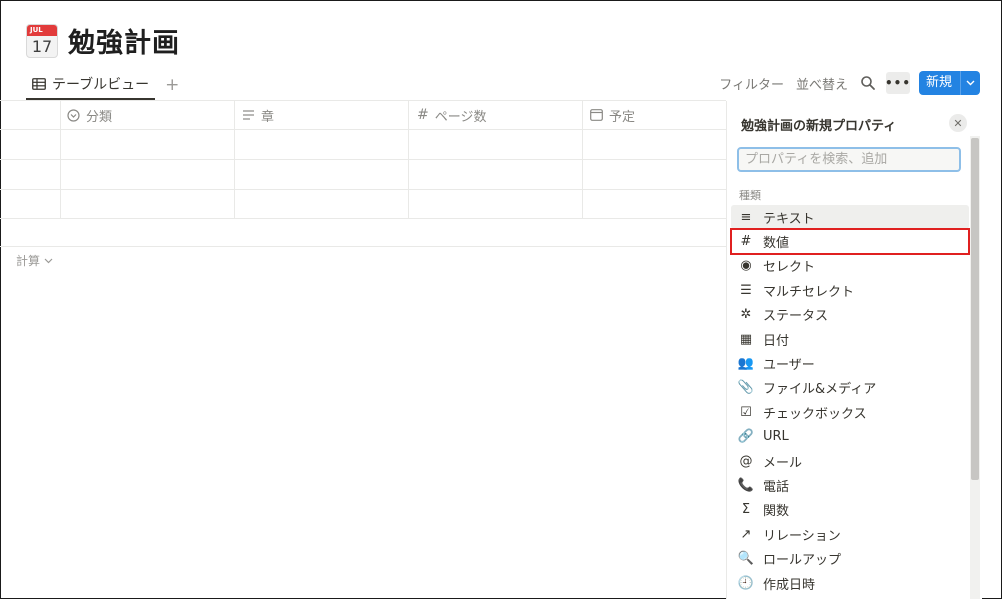 This screenshot has width=1002, height=599. I want to click on arrow-up-right-icon: ↗, so click(746, 534).